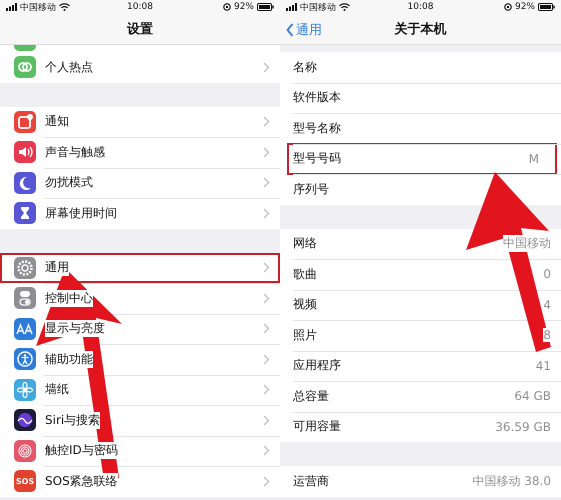 Image resolution: width=561 pixels, height=500 pixels. I want to click on row-value: M, so click(533, 159).